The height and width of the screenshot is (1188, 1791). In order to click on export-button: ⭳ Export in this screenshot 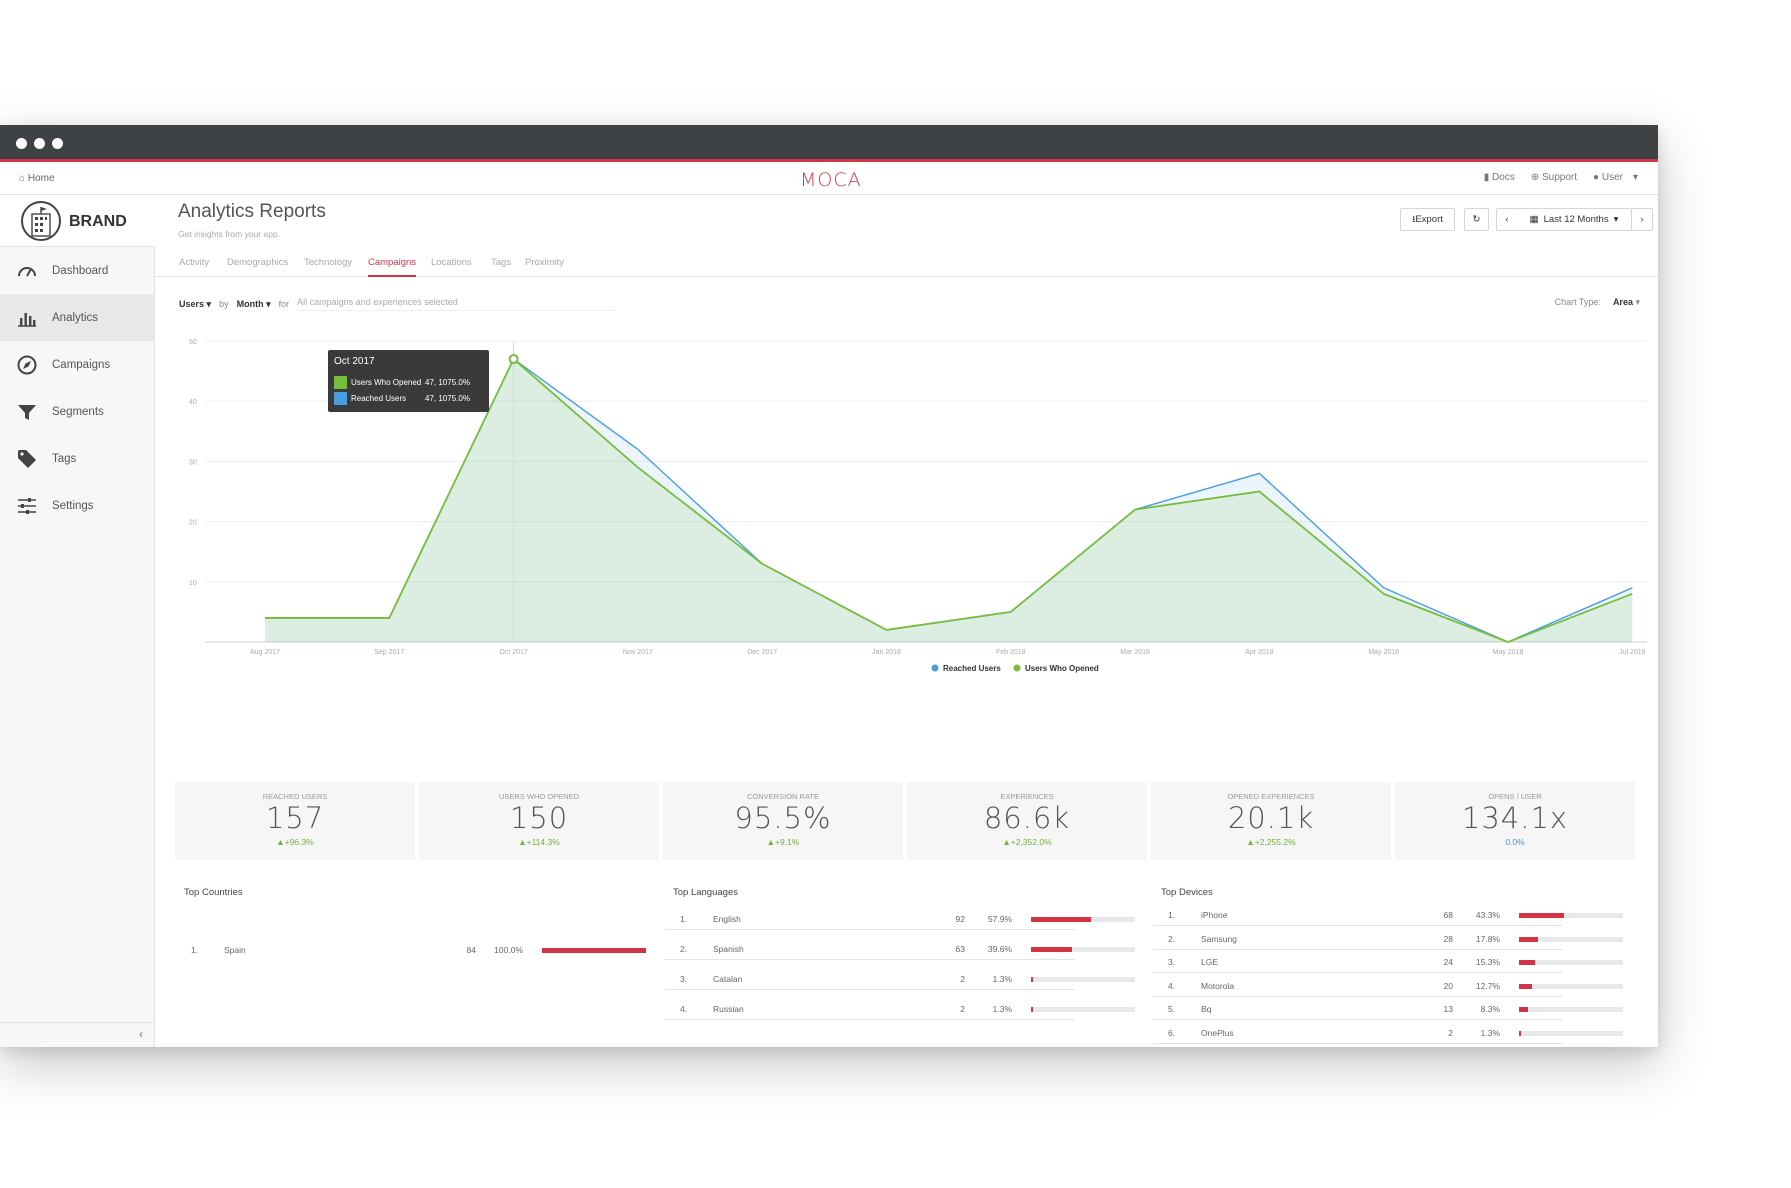, I will do `click(1427, 219)`.